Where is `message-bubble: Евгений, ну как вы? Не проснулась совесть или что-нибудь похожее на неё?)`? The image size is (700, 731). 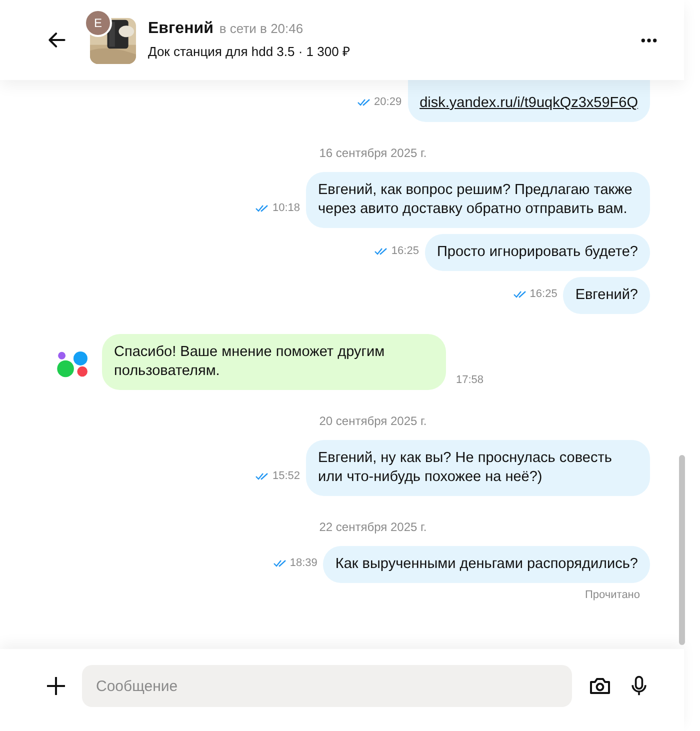
message-bubble: Евгений, ну как вы? Не проснулась совесть или что-нибудь похожее на неё?) is located at coordinates (478, 468).